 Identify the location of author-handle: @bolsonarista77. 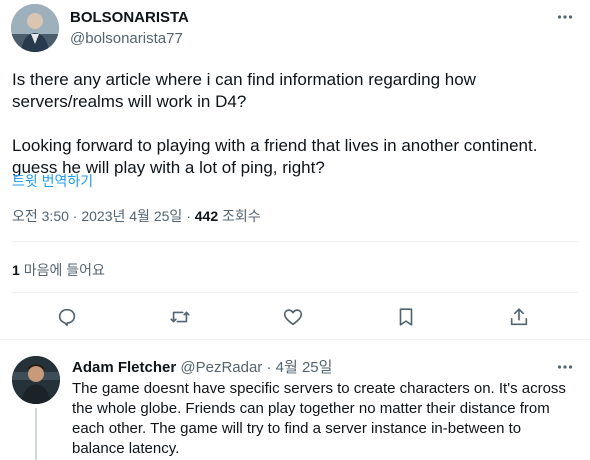
(126, 38).